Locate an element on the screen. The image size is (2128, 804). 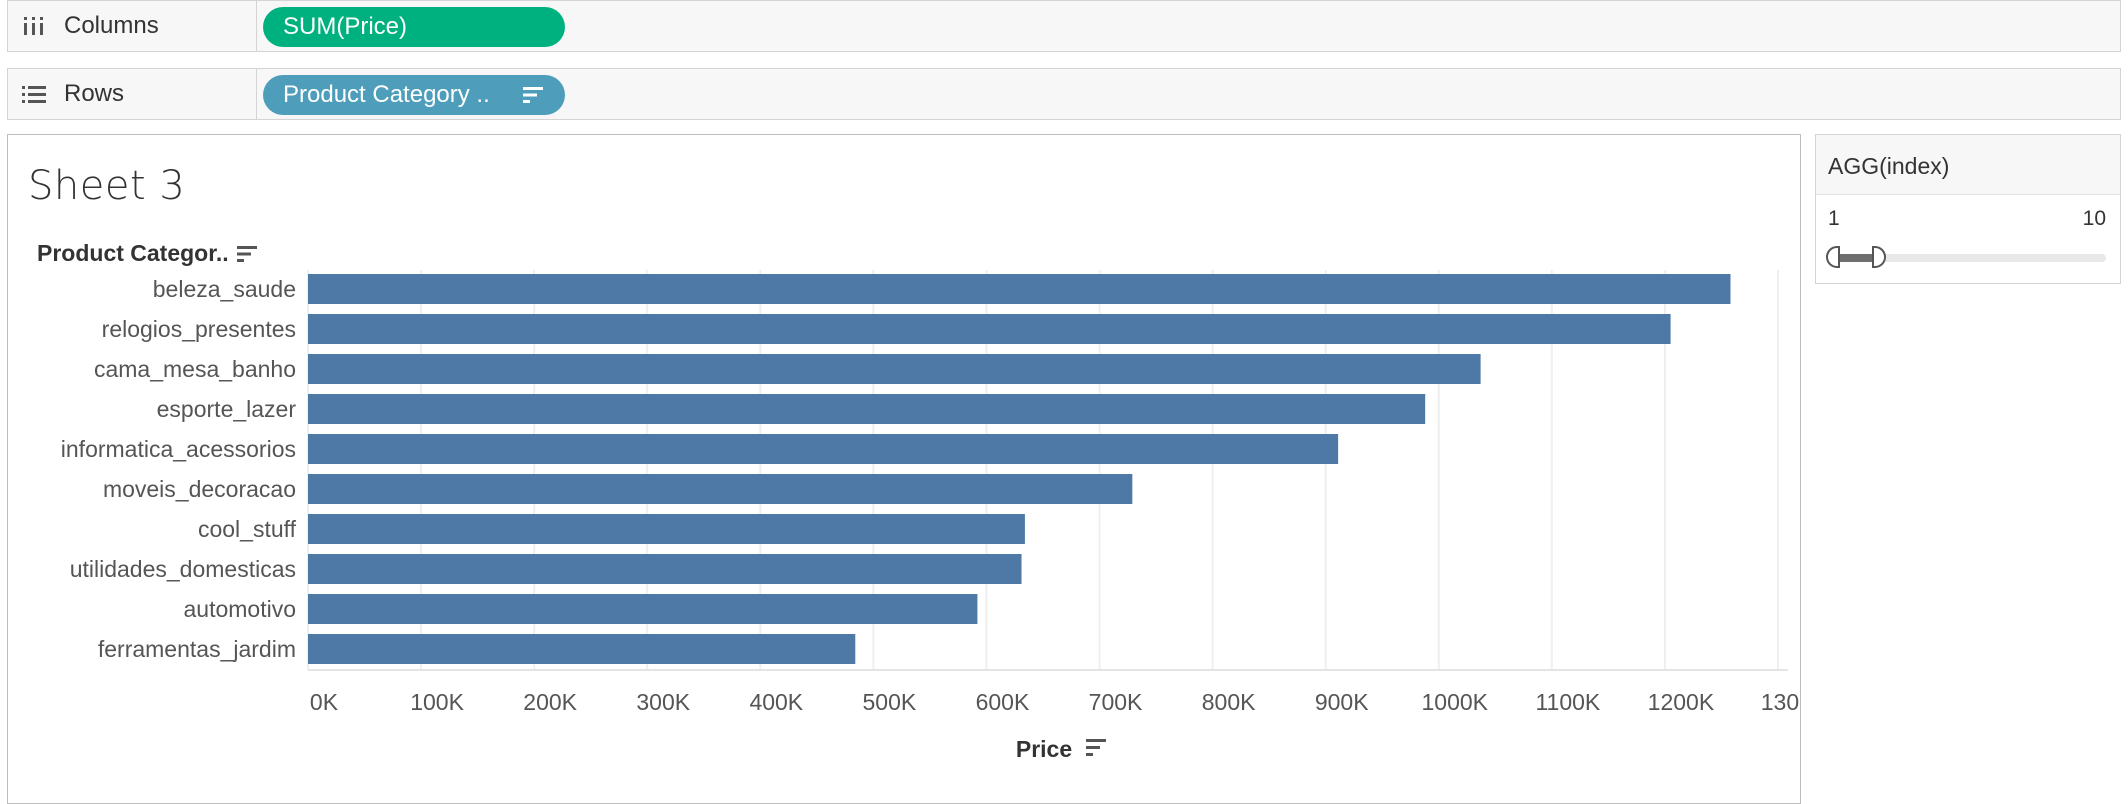
bar-cool_stuff is located at coordinates (666, 529).